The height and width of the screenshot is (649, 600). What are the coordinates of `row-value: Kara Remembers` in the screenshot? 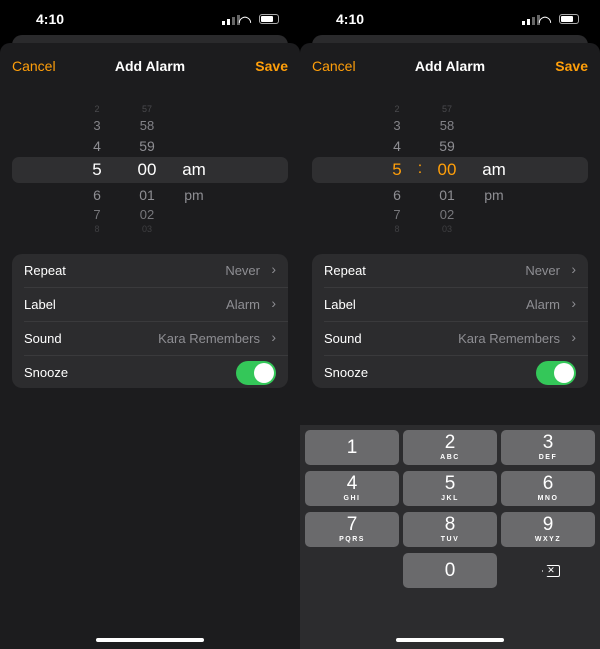 It's located at (509, 338).